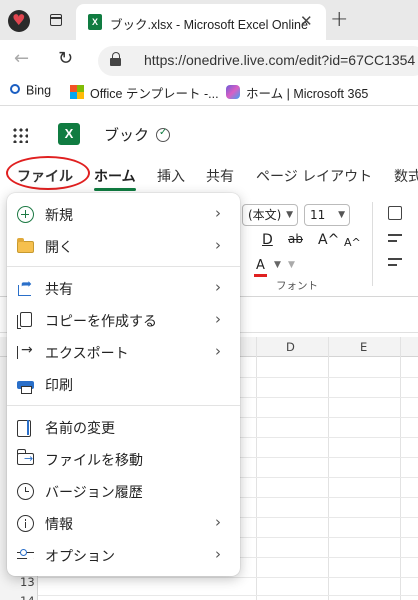  What do you see at coordinates (25, 523) in the screenshot?
I see `info-icon` at bounding box center [25, 523].